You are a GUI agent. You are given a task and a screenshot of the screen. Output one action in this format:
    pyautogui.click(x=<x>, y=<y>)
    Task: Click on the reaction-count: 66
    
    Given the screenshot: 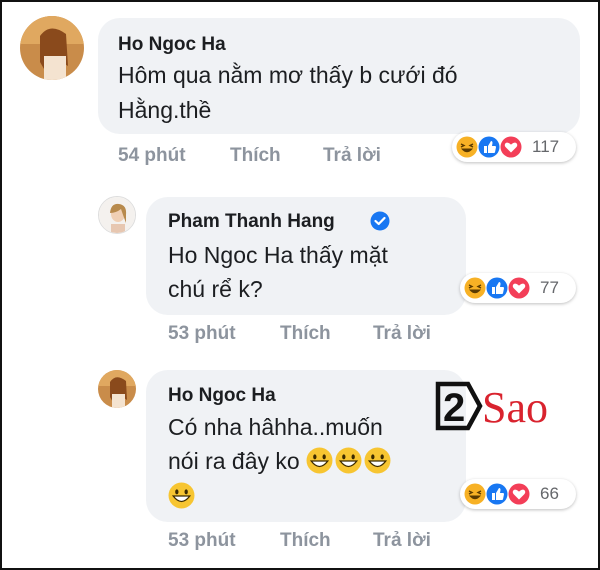 What is the action you would take?
    pyautogui.click(x=549, y=493)
    